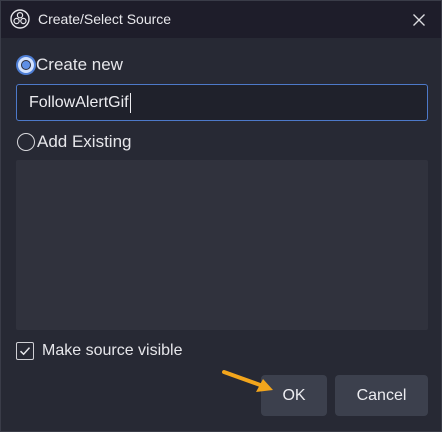 The height and width of the screenshot is (432, 442). What do you see at coordinates (222, 102) in the screenshot?
I see `source-name-input: FollowAlertGif` at bounding box center [222, 102].